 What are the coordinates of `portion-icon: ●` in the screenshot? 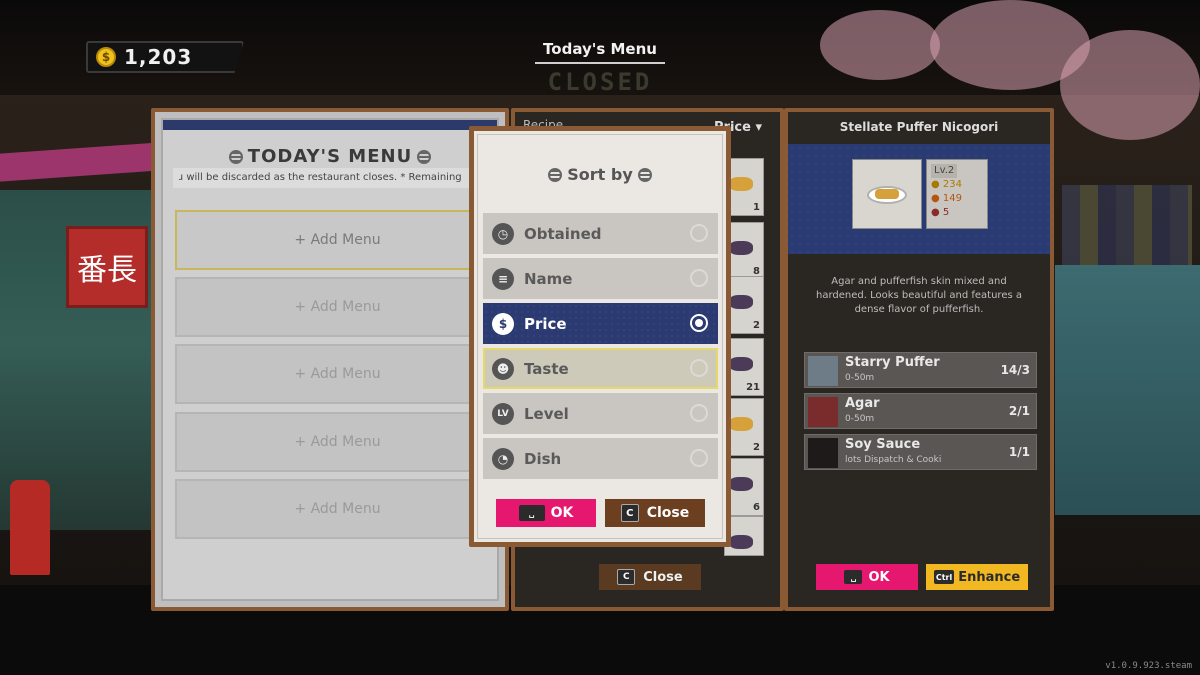 It's located at (935, 212).